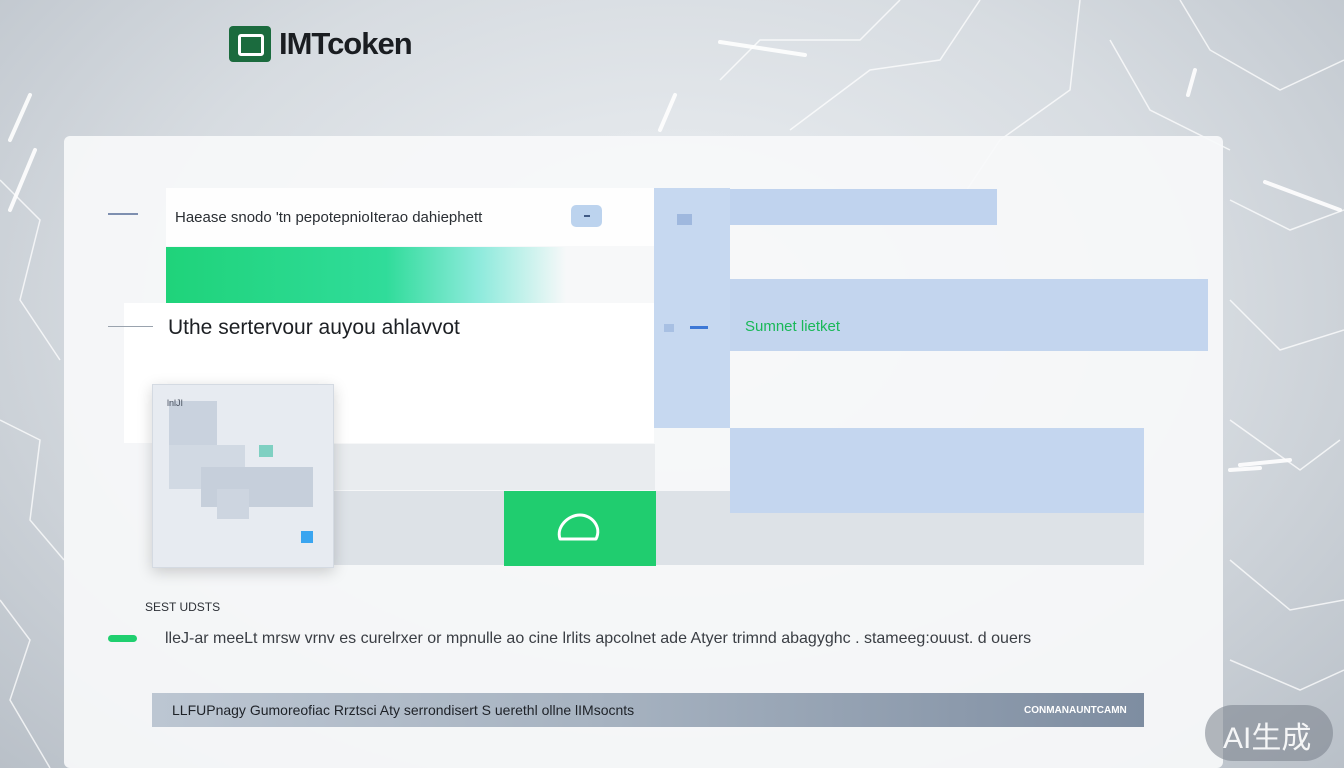 The height and width of the screenshot is (768, 1344). I want to click on card-heading: Uthe sertervour auyou ahlavvot, so click(314, 327).